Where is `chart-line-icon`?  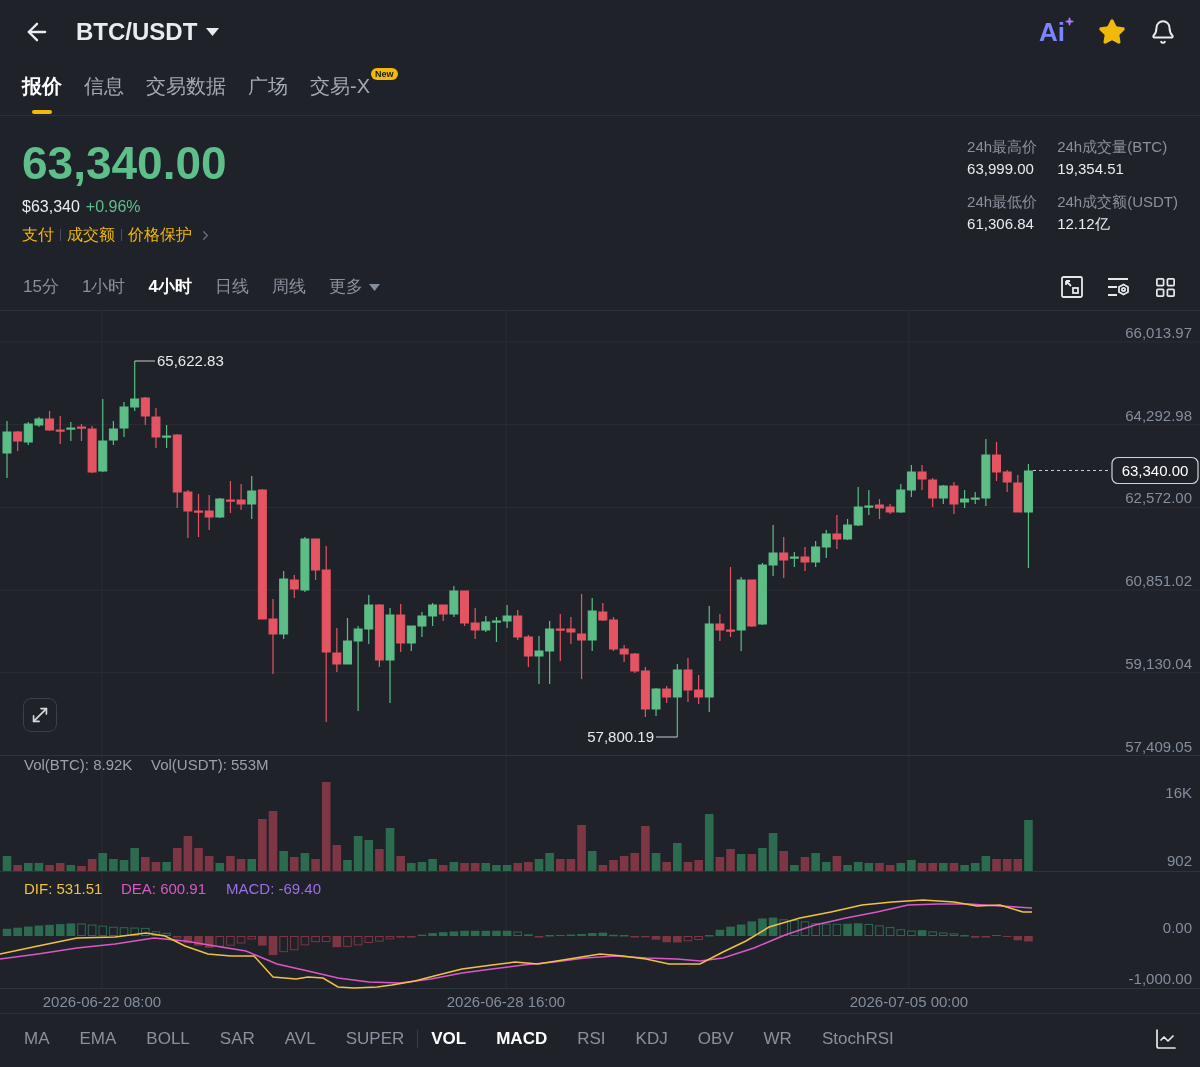
chart-line-icon is located at coordinates (1166, 1038).